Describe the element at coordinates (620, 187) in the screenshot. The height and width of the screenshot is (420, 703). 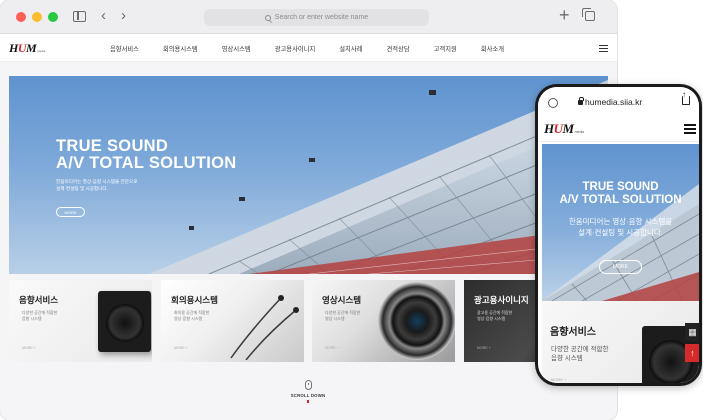
I see `mobile-hero-title-line-1: TRUE SOUND` at that location.